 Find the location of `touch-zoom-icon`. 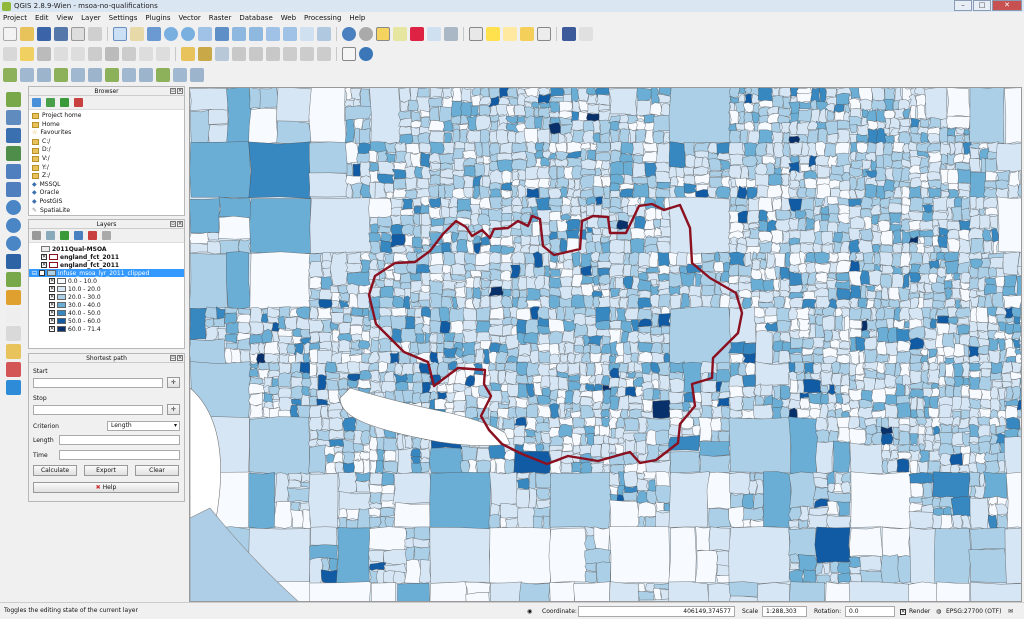

touch-zoom-icon is located at coordinates (137, 34).